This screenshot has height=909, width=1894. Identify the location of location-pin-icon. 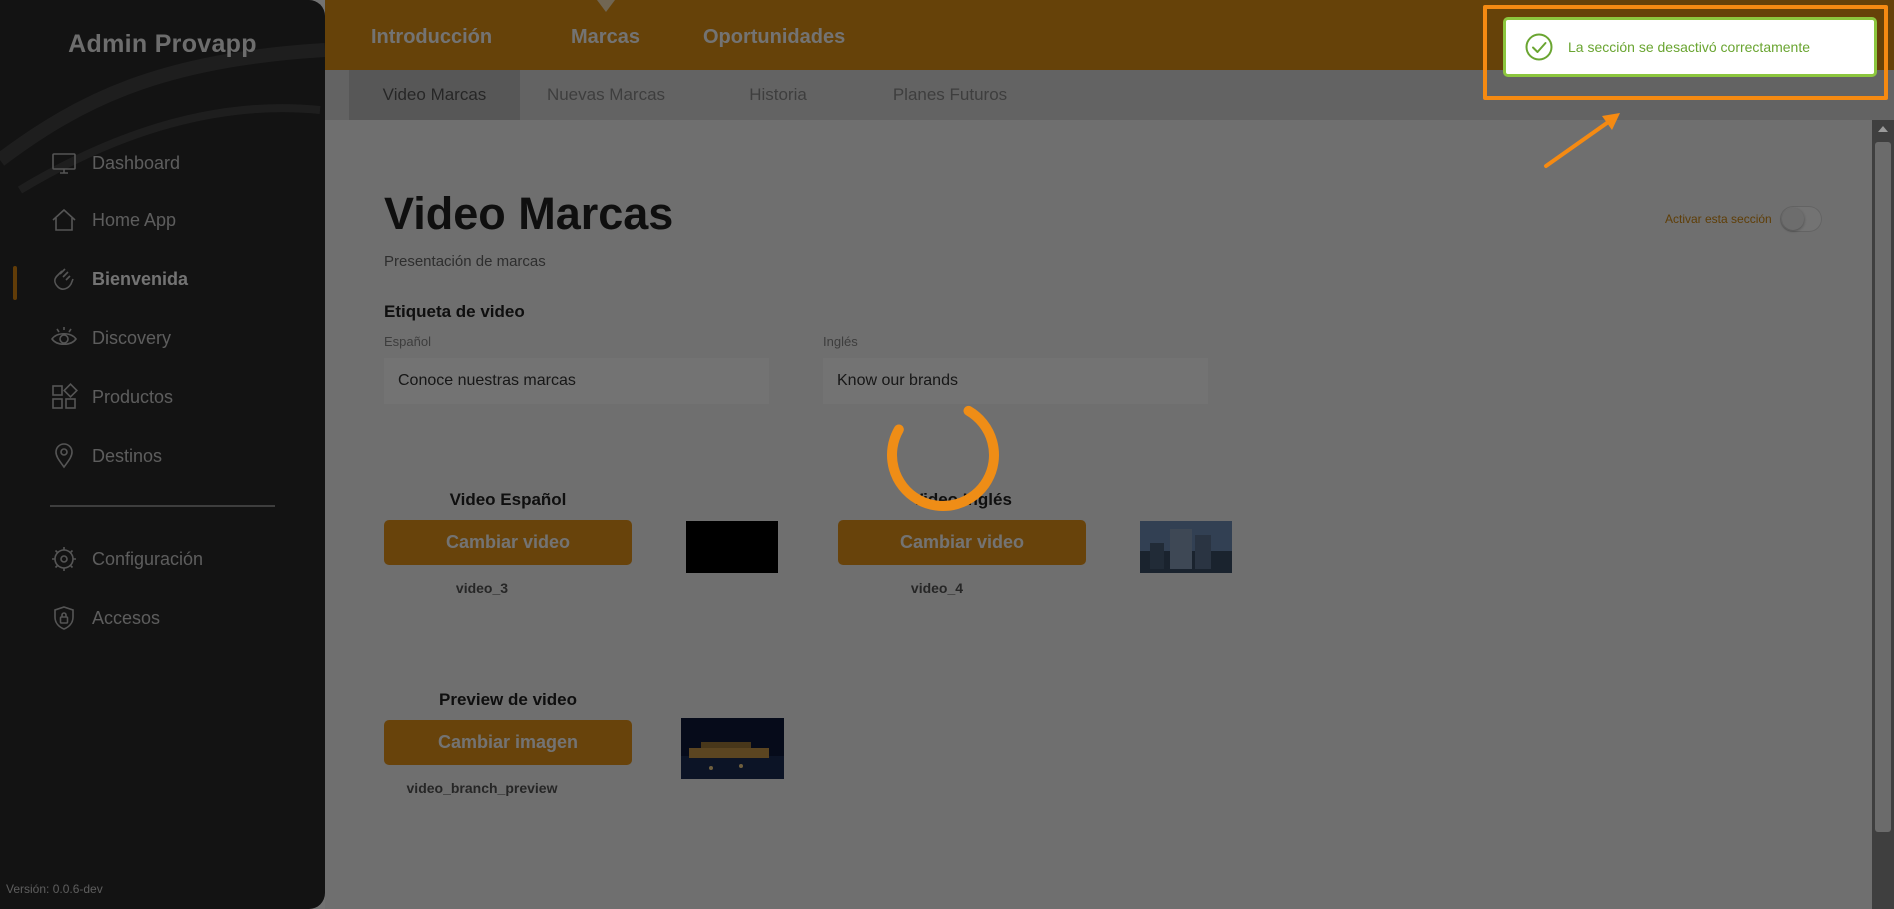
(64, 456).